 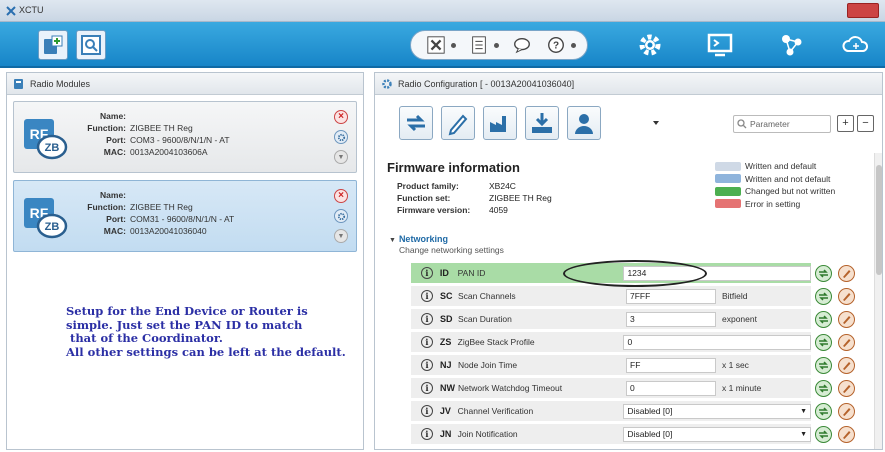 What do you see at coordinates (735, 365) in the screenshot?
I see `setting-unit: x 1 sec` at bounding box center [735, 365].